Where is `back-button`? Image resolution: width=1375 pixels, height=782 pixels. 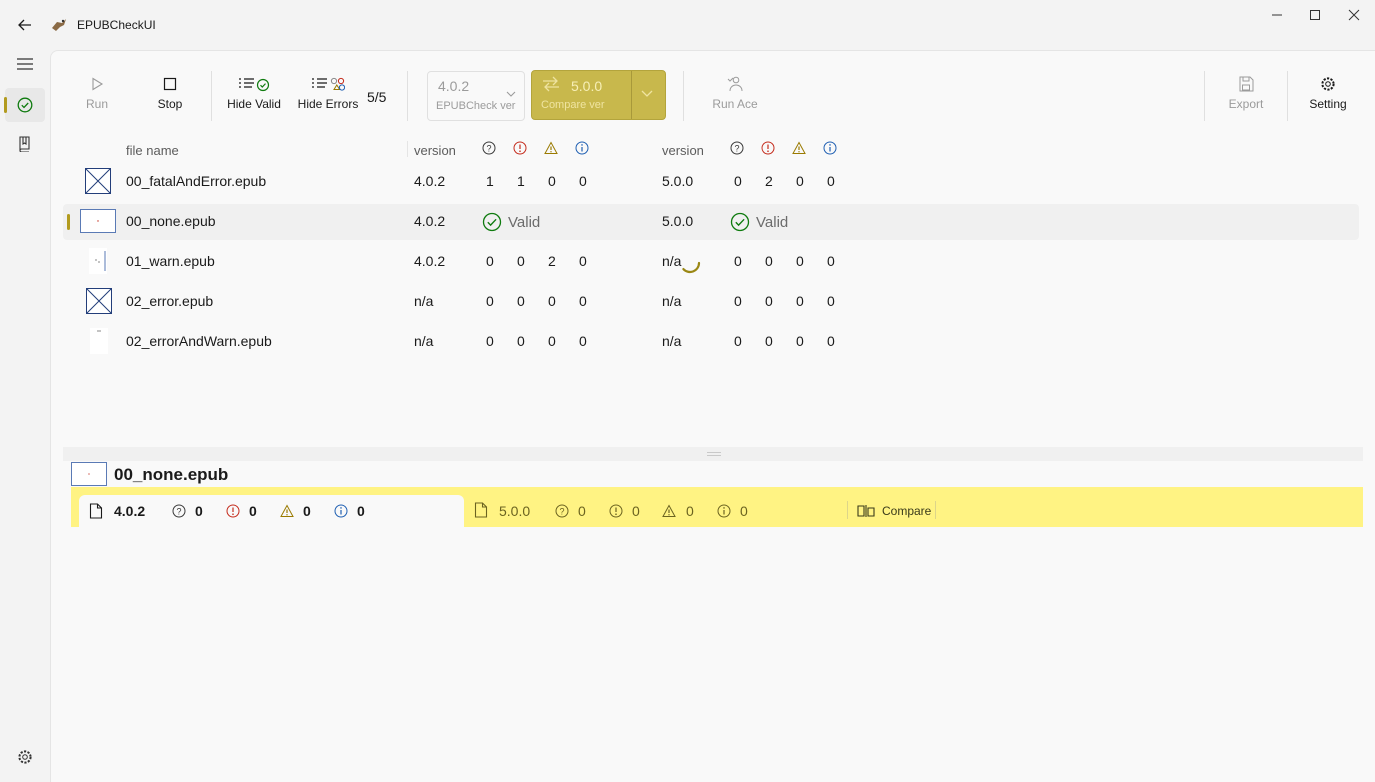
back-button is located at coordinates (25, 25).